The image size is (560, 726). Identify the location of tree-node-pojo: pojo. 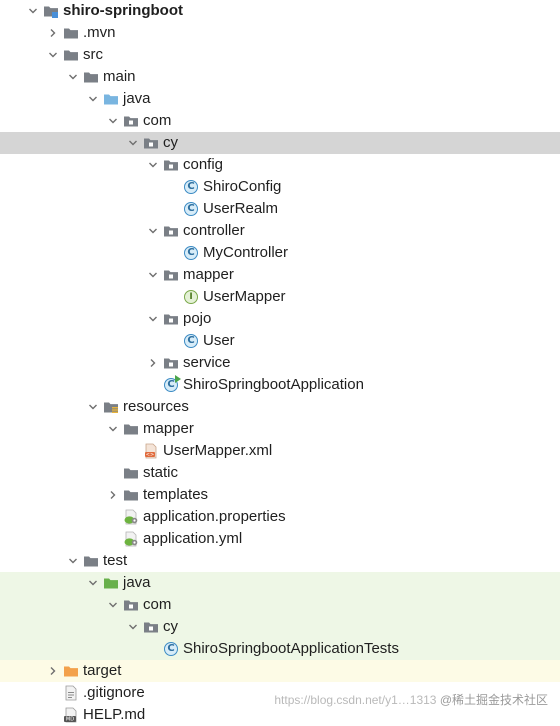
(280, 319).